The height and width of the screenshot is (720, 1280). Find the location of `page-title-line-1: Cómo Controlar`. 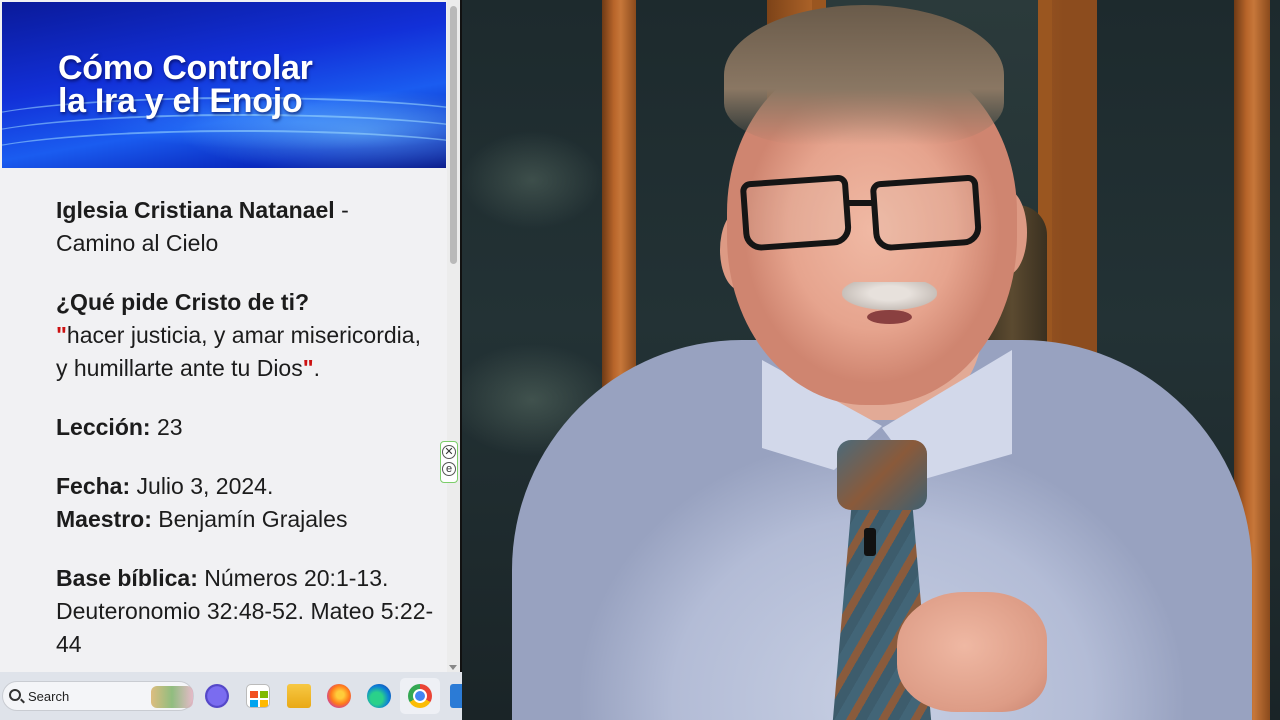

page-title-line-1: Cómo Controlar is located at coordinates (185, 68).